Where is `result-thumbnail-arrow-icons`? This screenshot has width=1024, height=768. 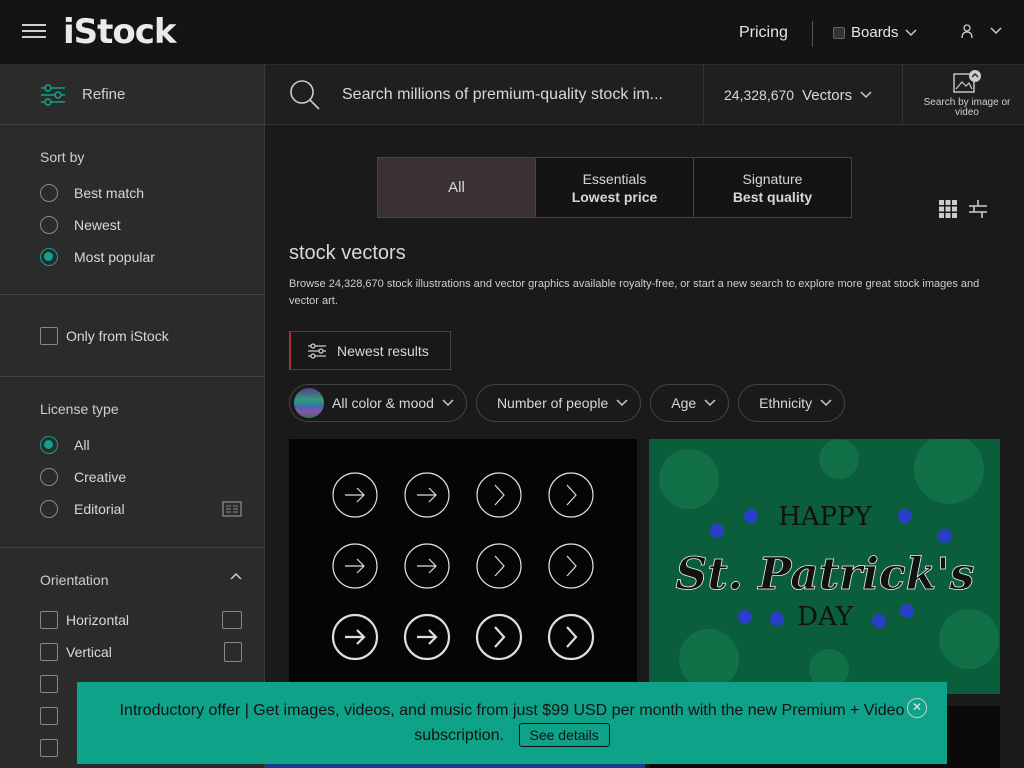 result-thumbnail-arrow-icons is located at coordinates (463, 564).